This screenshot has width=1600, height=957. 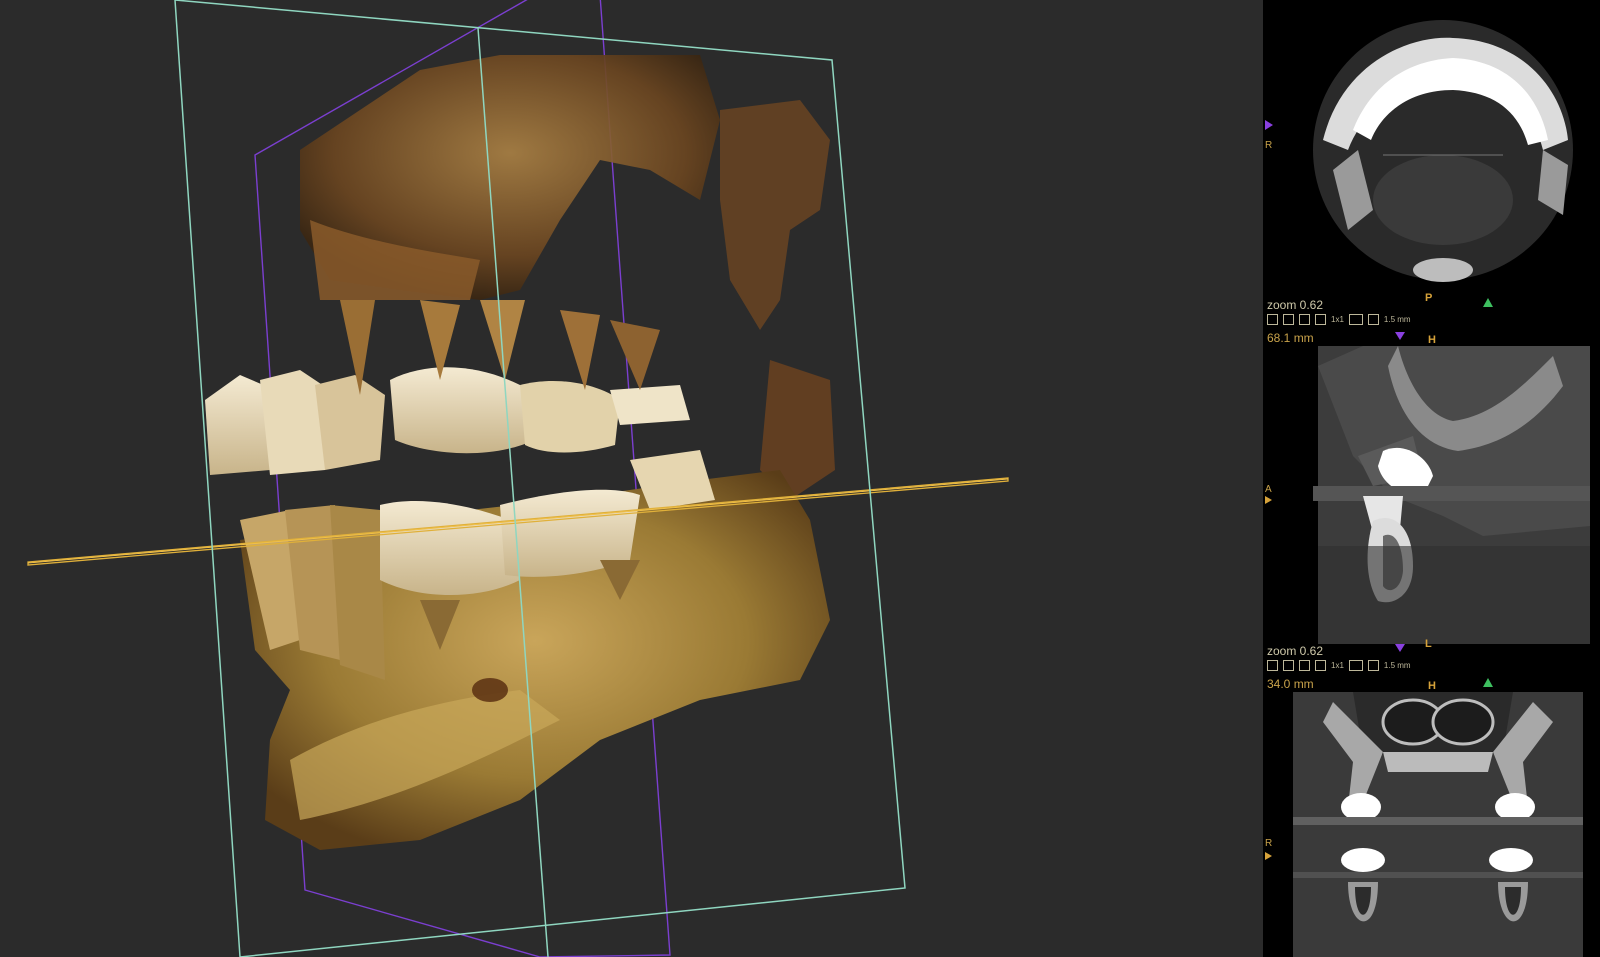 I want to click on coronal-left-marker: R, so click(x=1269, y=843).